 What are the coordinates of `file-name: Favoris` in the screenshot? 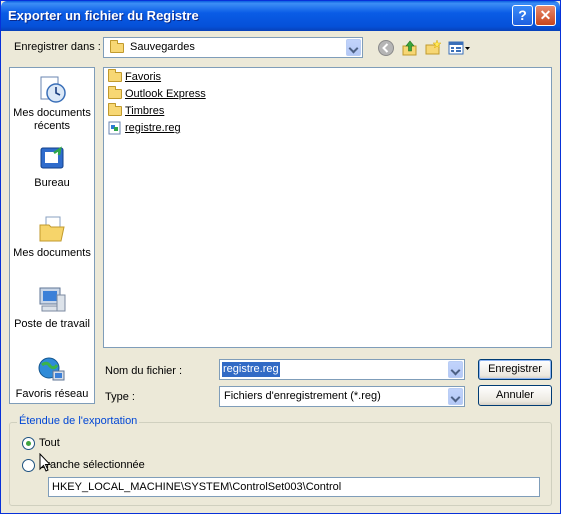 It's located at (143, 77).